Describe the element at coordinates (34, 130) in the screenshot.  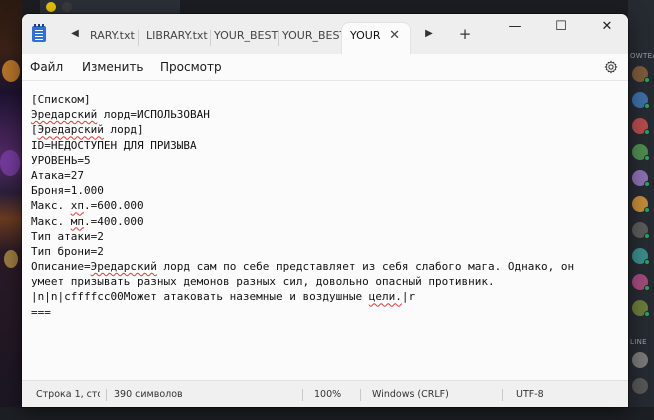
I see `text-segment: [` at that location.